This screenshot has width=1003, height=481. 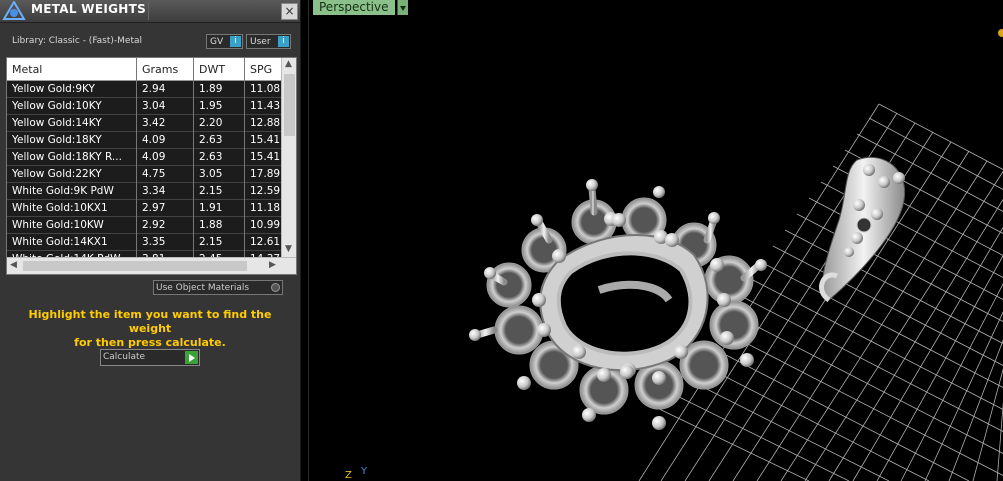 I want to click on view-mode-dropdown-icon, so click(x=402, y=7).